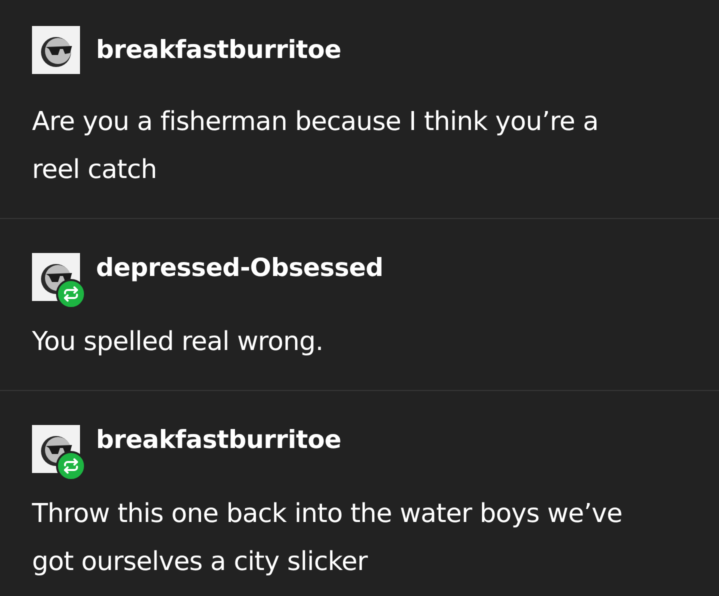 The height and width of the screenshot is (596, 719). What do you see at coordinates (240, 268) in the screenshot?
I see `username: depressed-Obsessed` at bounding box center [240, 268].